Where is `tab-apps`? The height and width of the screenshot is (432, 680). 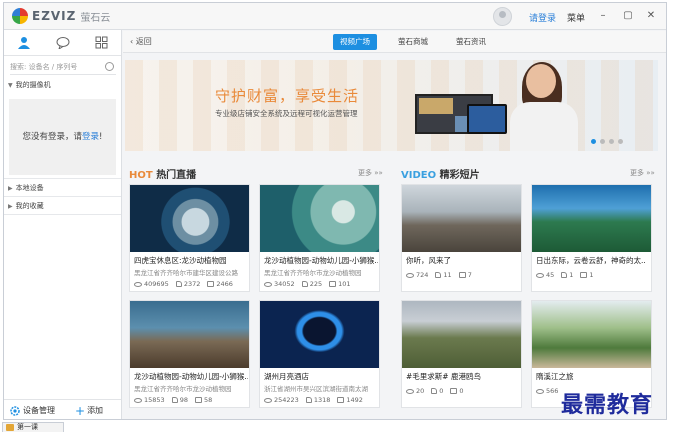 tab-apps is located at coordinates (101, 42).